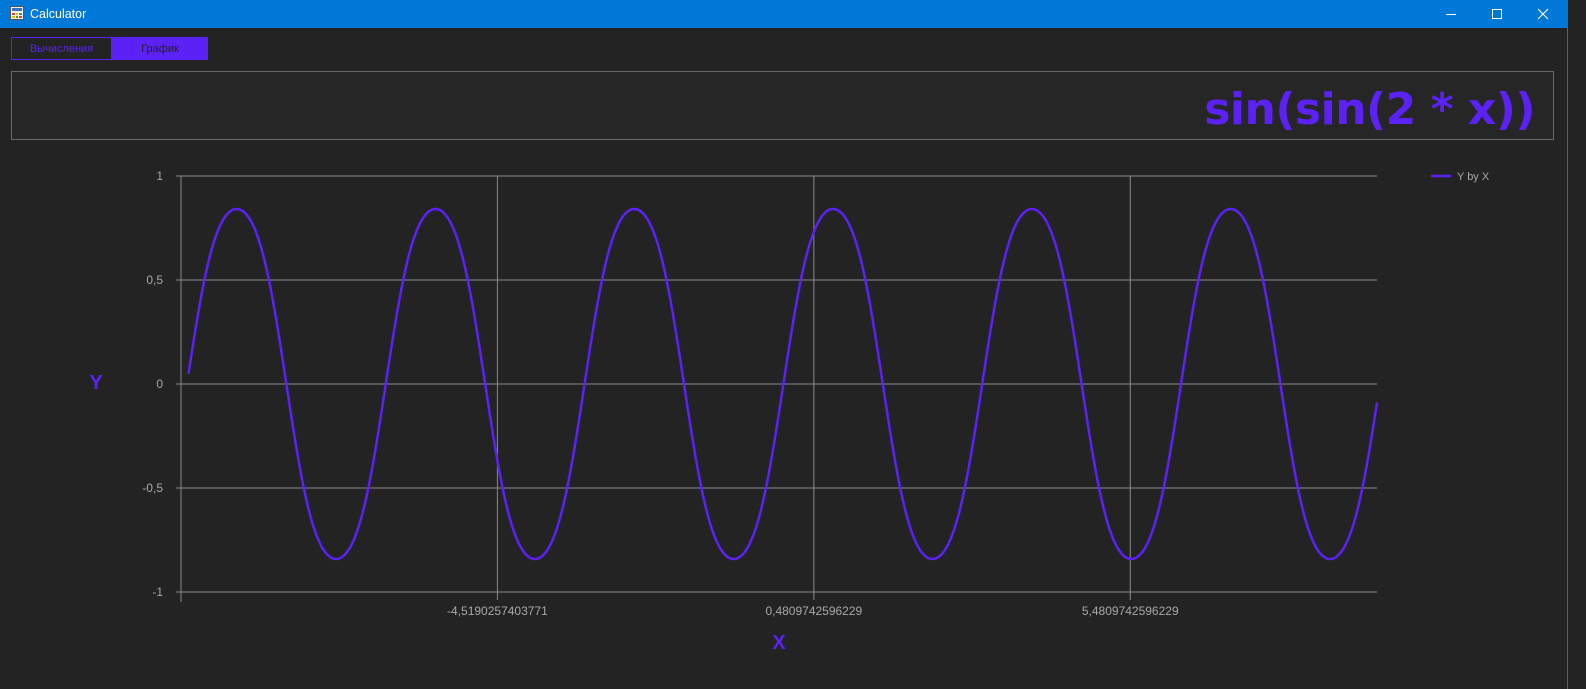  Describe the element at coordinates (58, 14) in the screenshot. I see `window-title: Calculator` at that location.